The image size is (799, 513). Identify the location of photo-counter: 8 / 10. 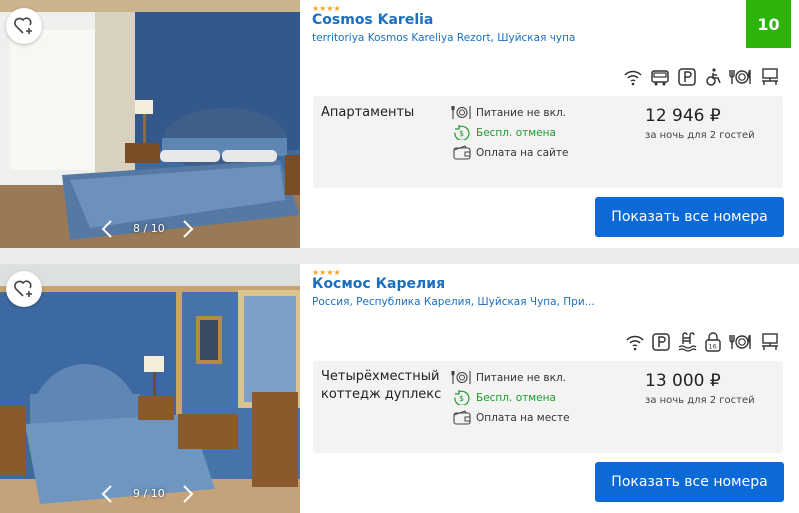
(149, 228).